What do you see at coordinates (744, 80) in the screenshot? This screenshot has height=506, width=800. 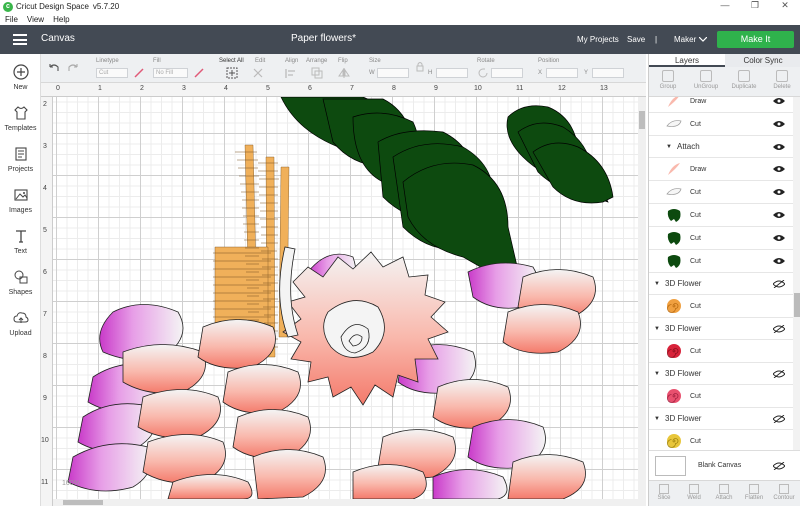 I see `duplicate-button: Duplicate` at bounding box center [744, 80].